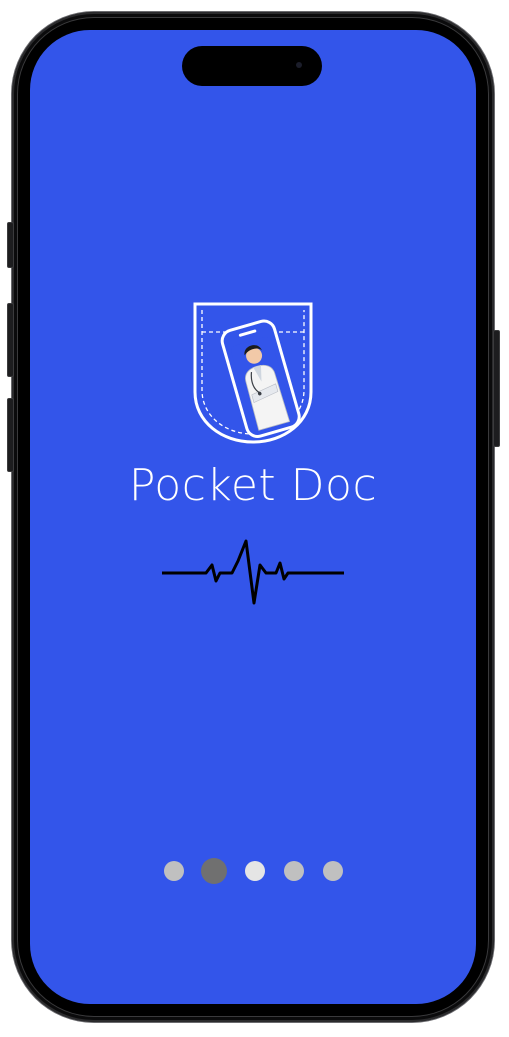  Describe the element at coordinates (252, 66) in the screenshot. I see `dynamic-island` at that location.